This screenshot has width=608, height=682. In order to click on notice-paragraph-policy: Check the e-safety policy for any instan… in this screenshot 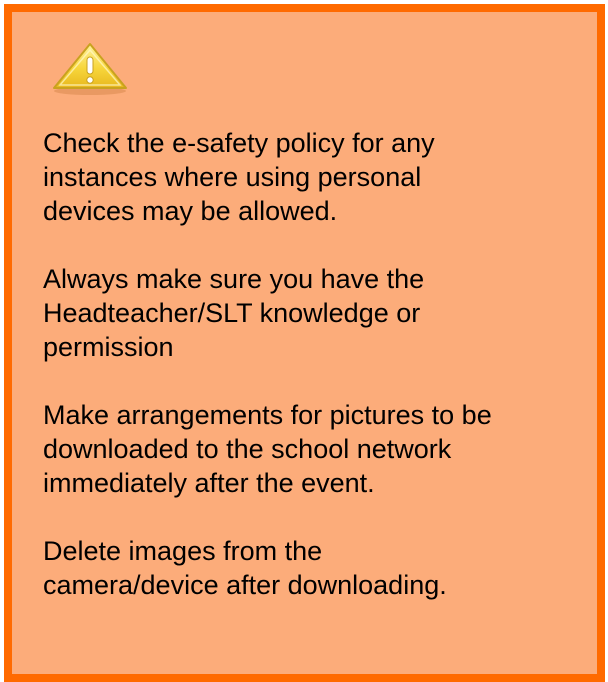, I will do `click(239, 177)`.